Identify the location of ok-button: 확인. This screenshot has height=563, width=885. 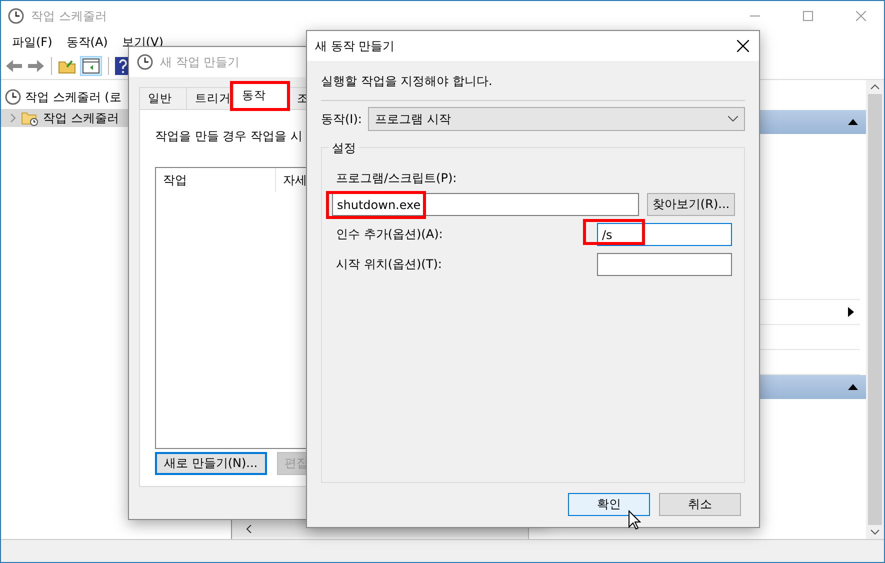
(609, 504).